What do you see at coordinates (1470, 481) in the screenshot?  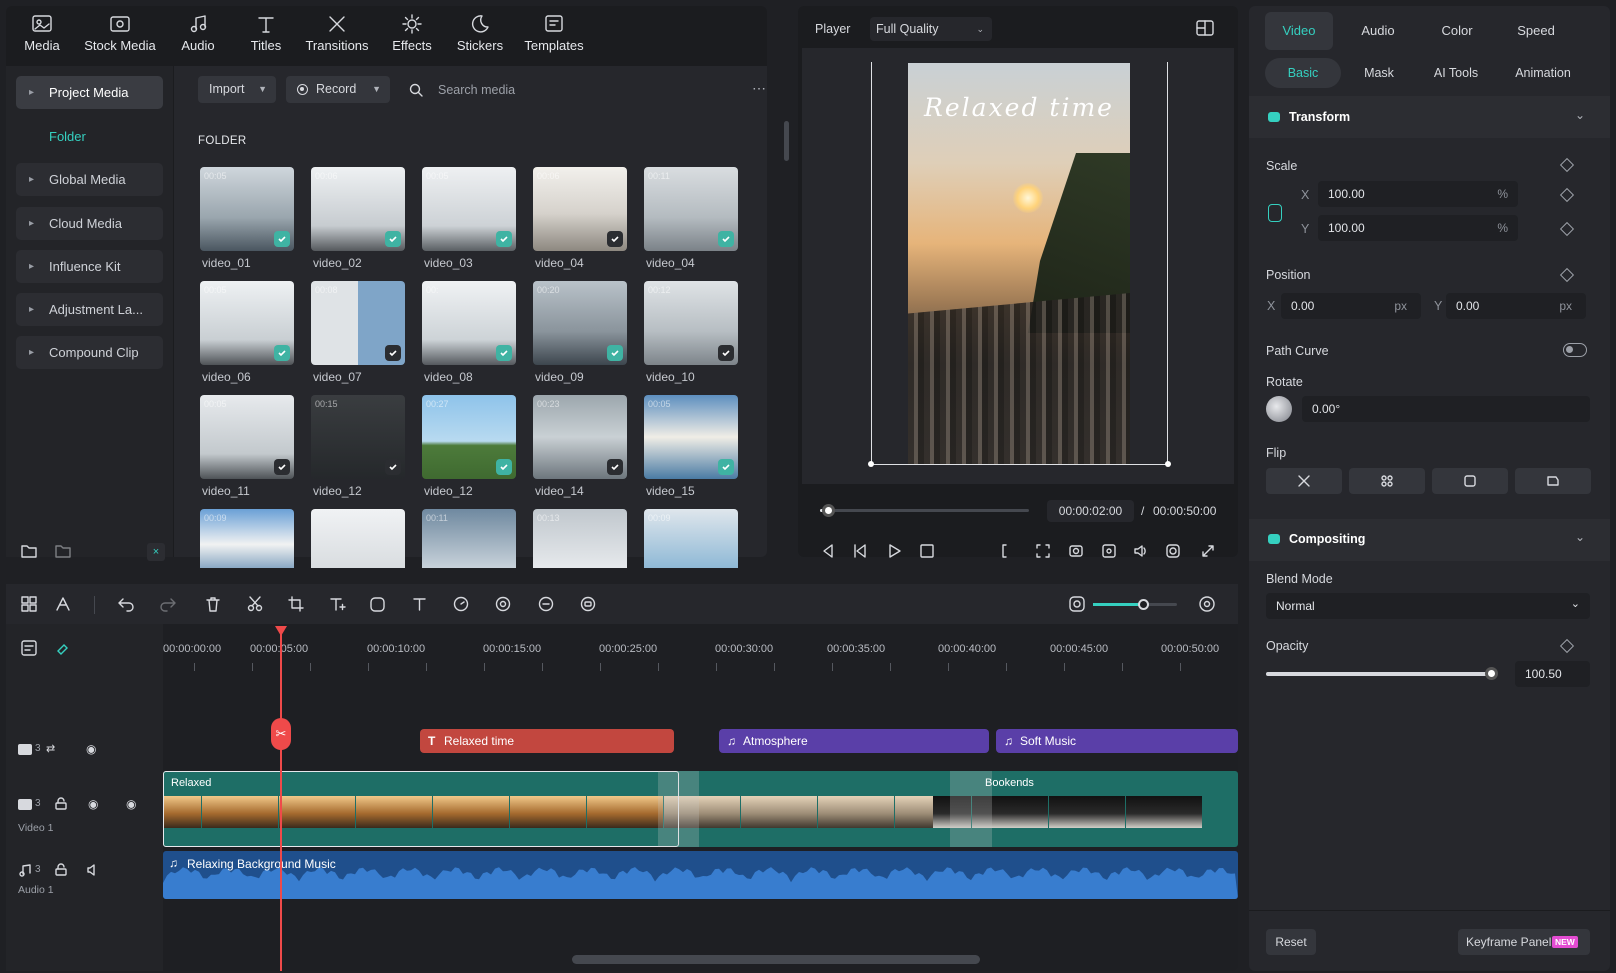 I see `rotate-left-button` at bounding box center [1470, 481].